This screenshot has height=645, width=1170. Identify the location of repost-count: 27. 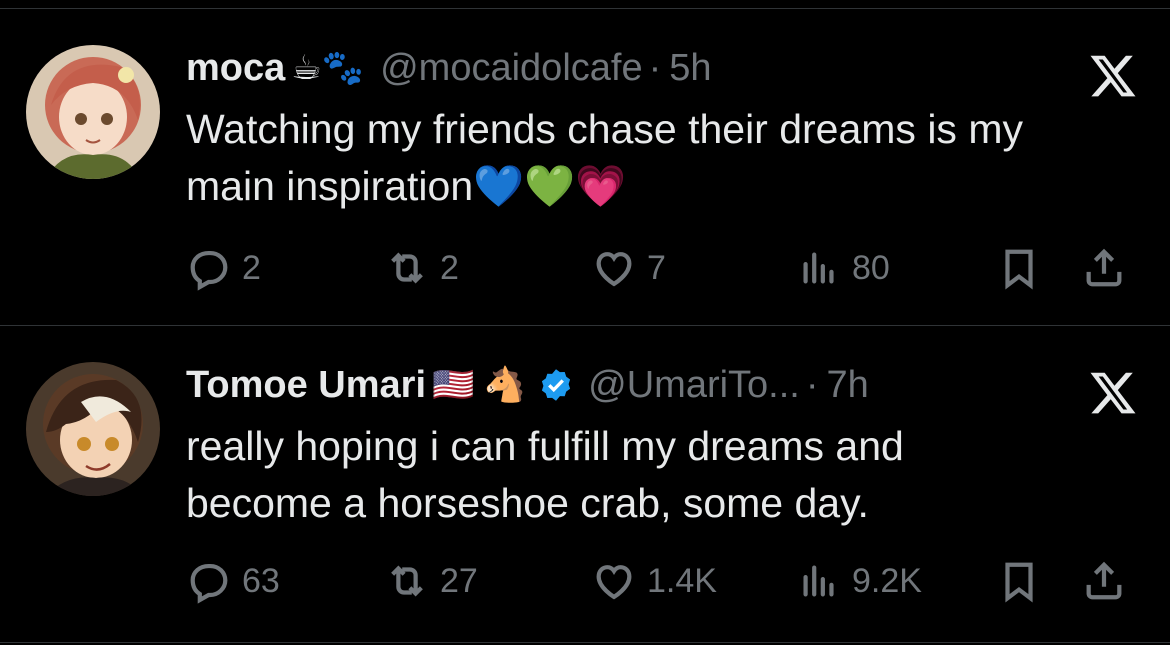
(459, 580).